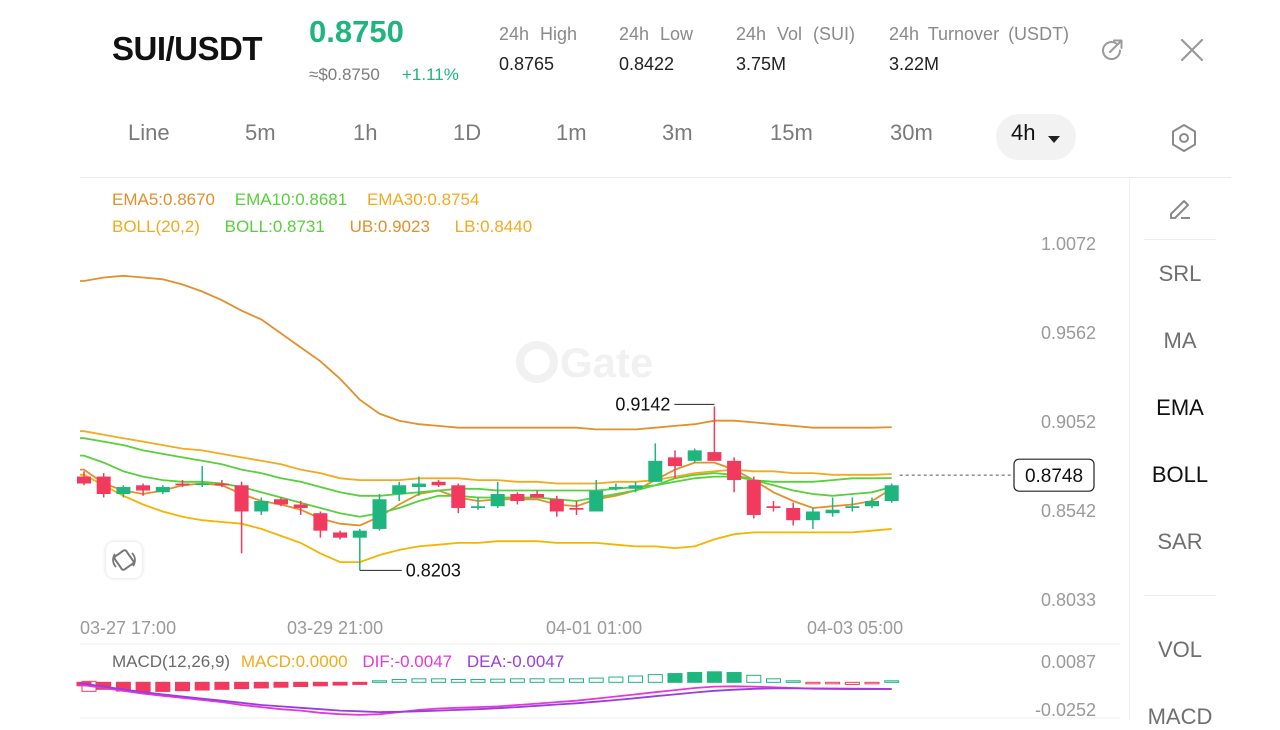  What do you see at coordinates (1180, 239) in the screenshot?
I see `sidebar-divider-top` at bounding box center [1180, 239].